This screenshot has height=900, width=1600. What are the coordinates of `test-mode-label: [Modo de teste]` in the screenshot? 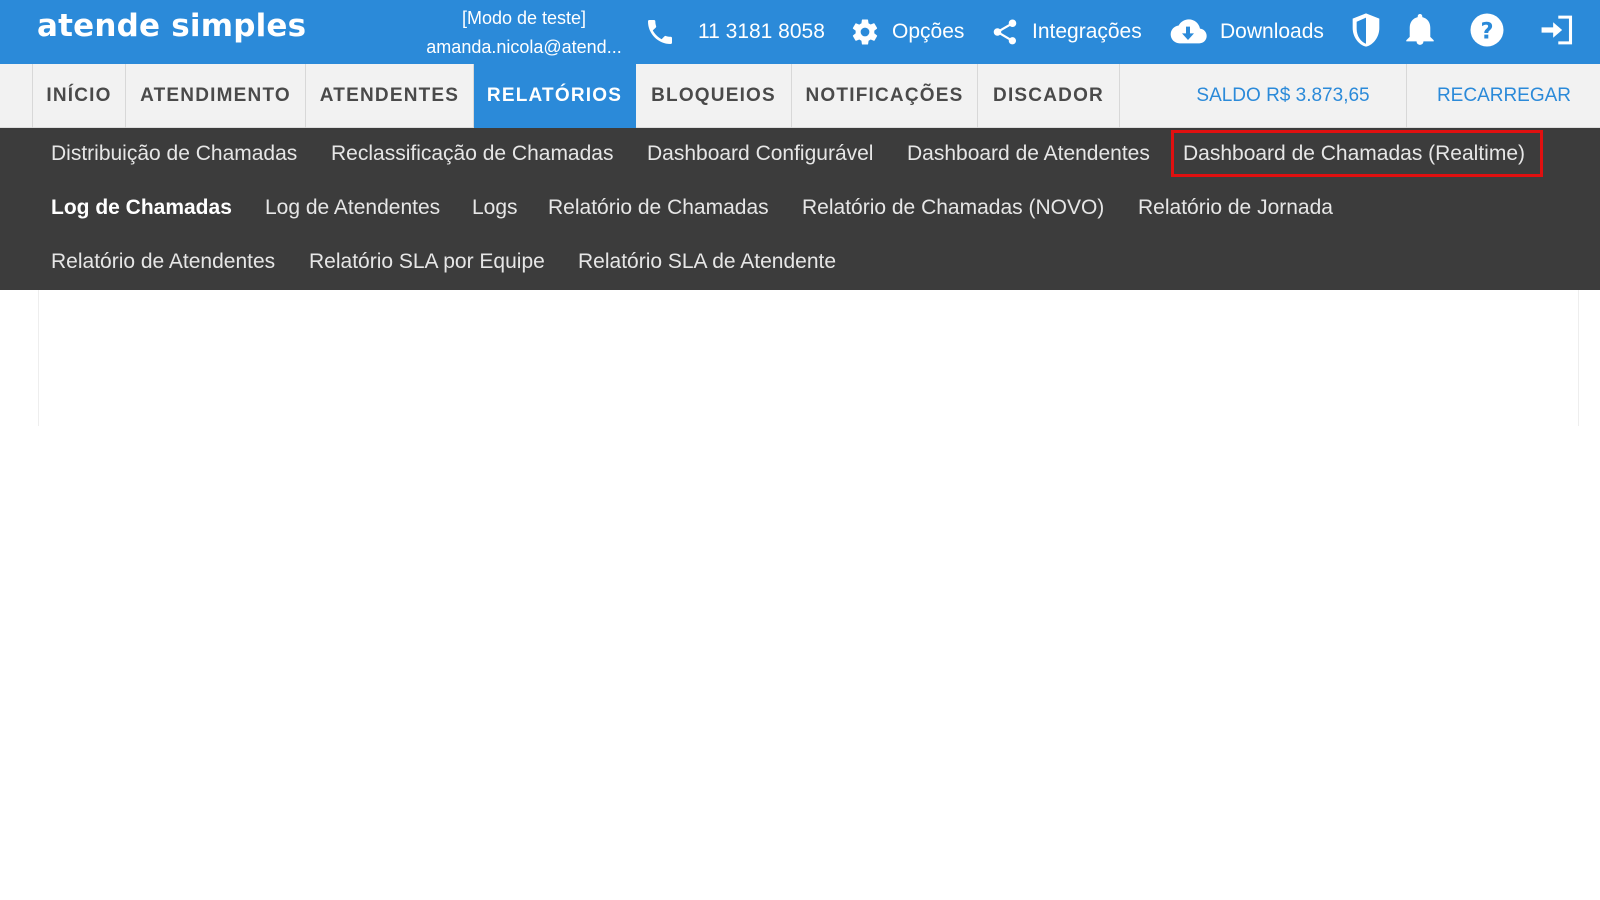 It's located at (524, 18).